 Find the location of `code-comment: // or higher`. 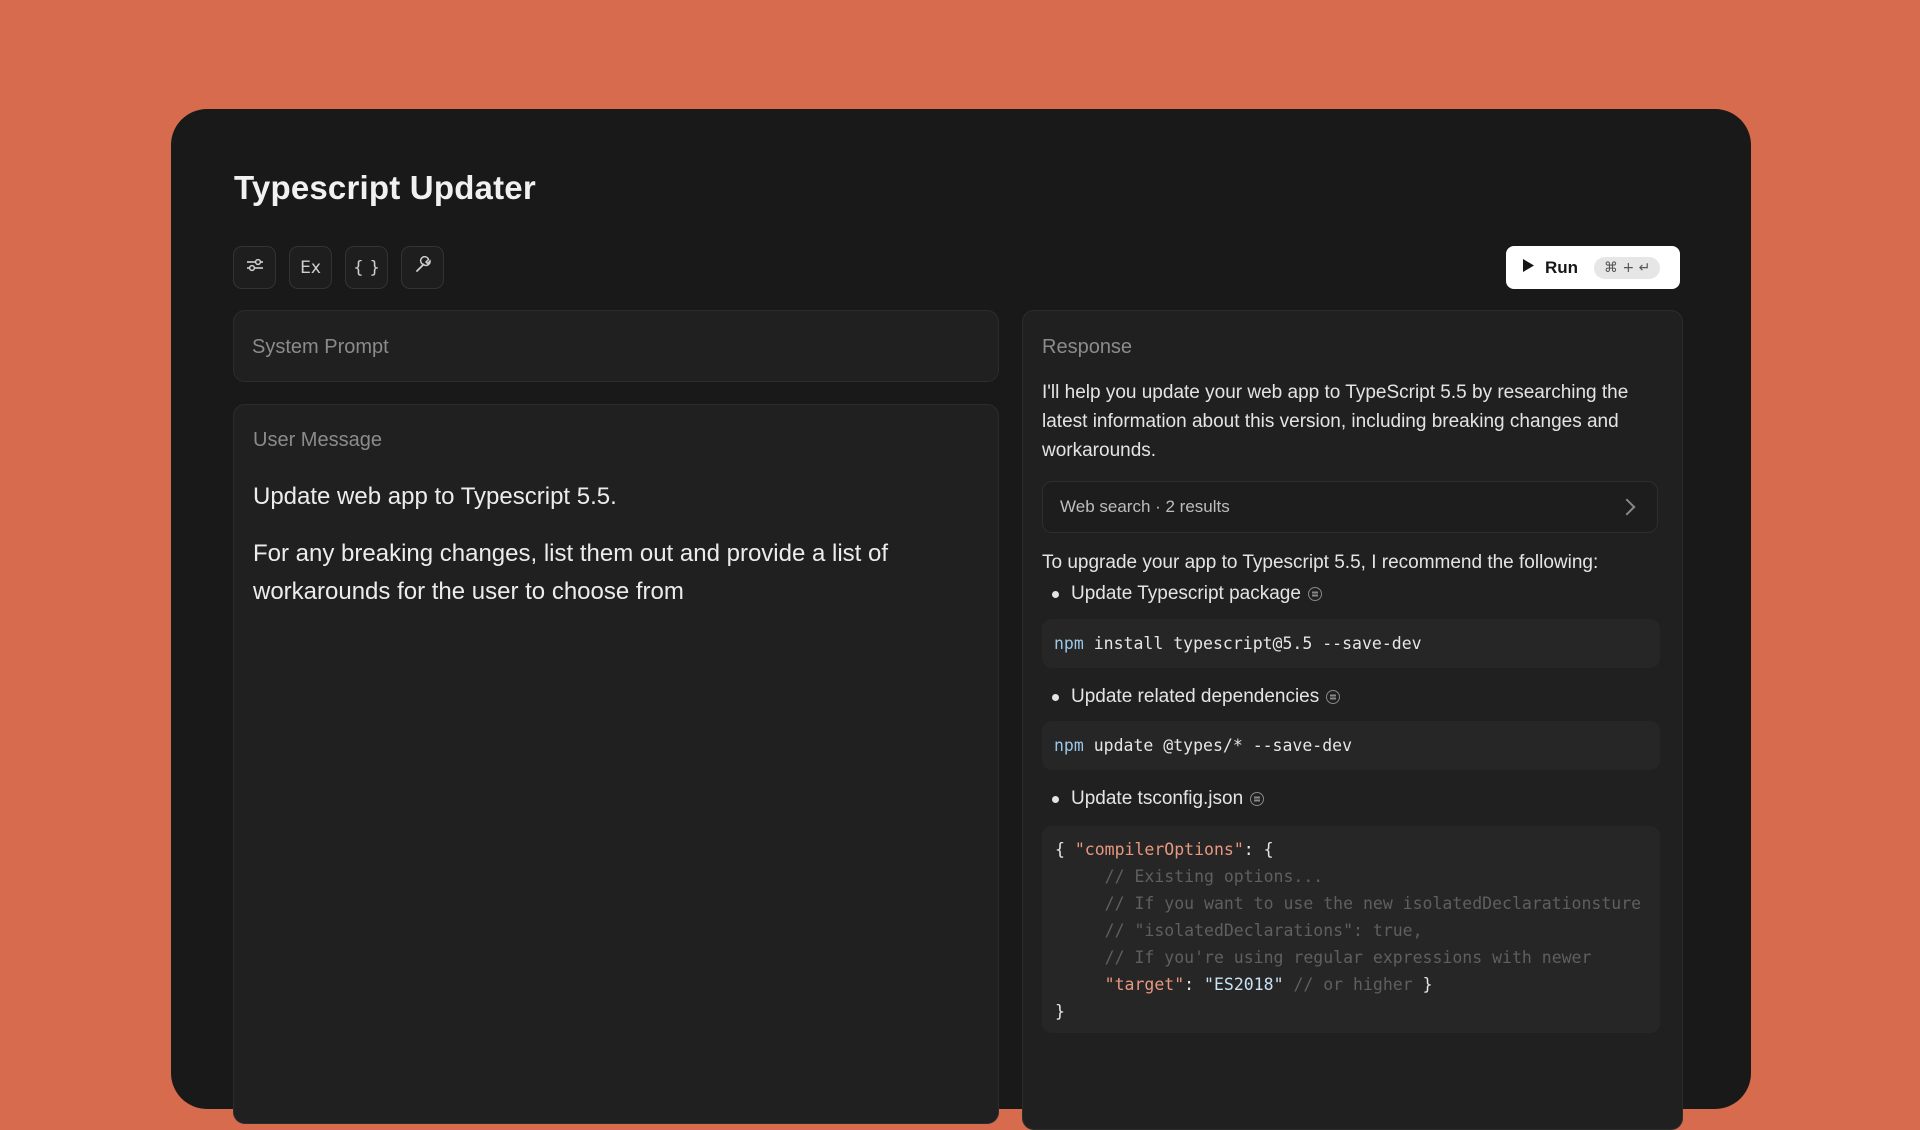

code-comment: // or higher is located at coordinates (1348, 984).